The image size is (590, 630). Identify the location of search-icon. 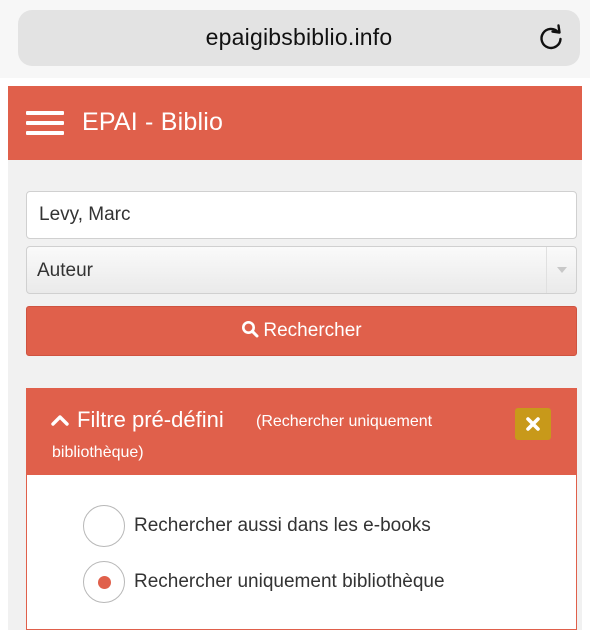
(250, 329).